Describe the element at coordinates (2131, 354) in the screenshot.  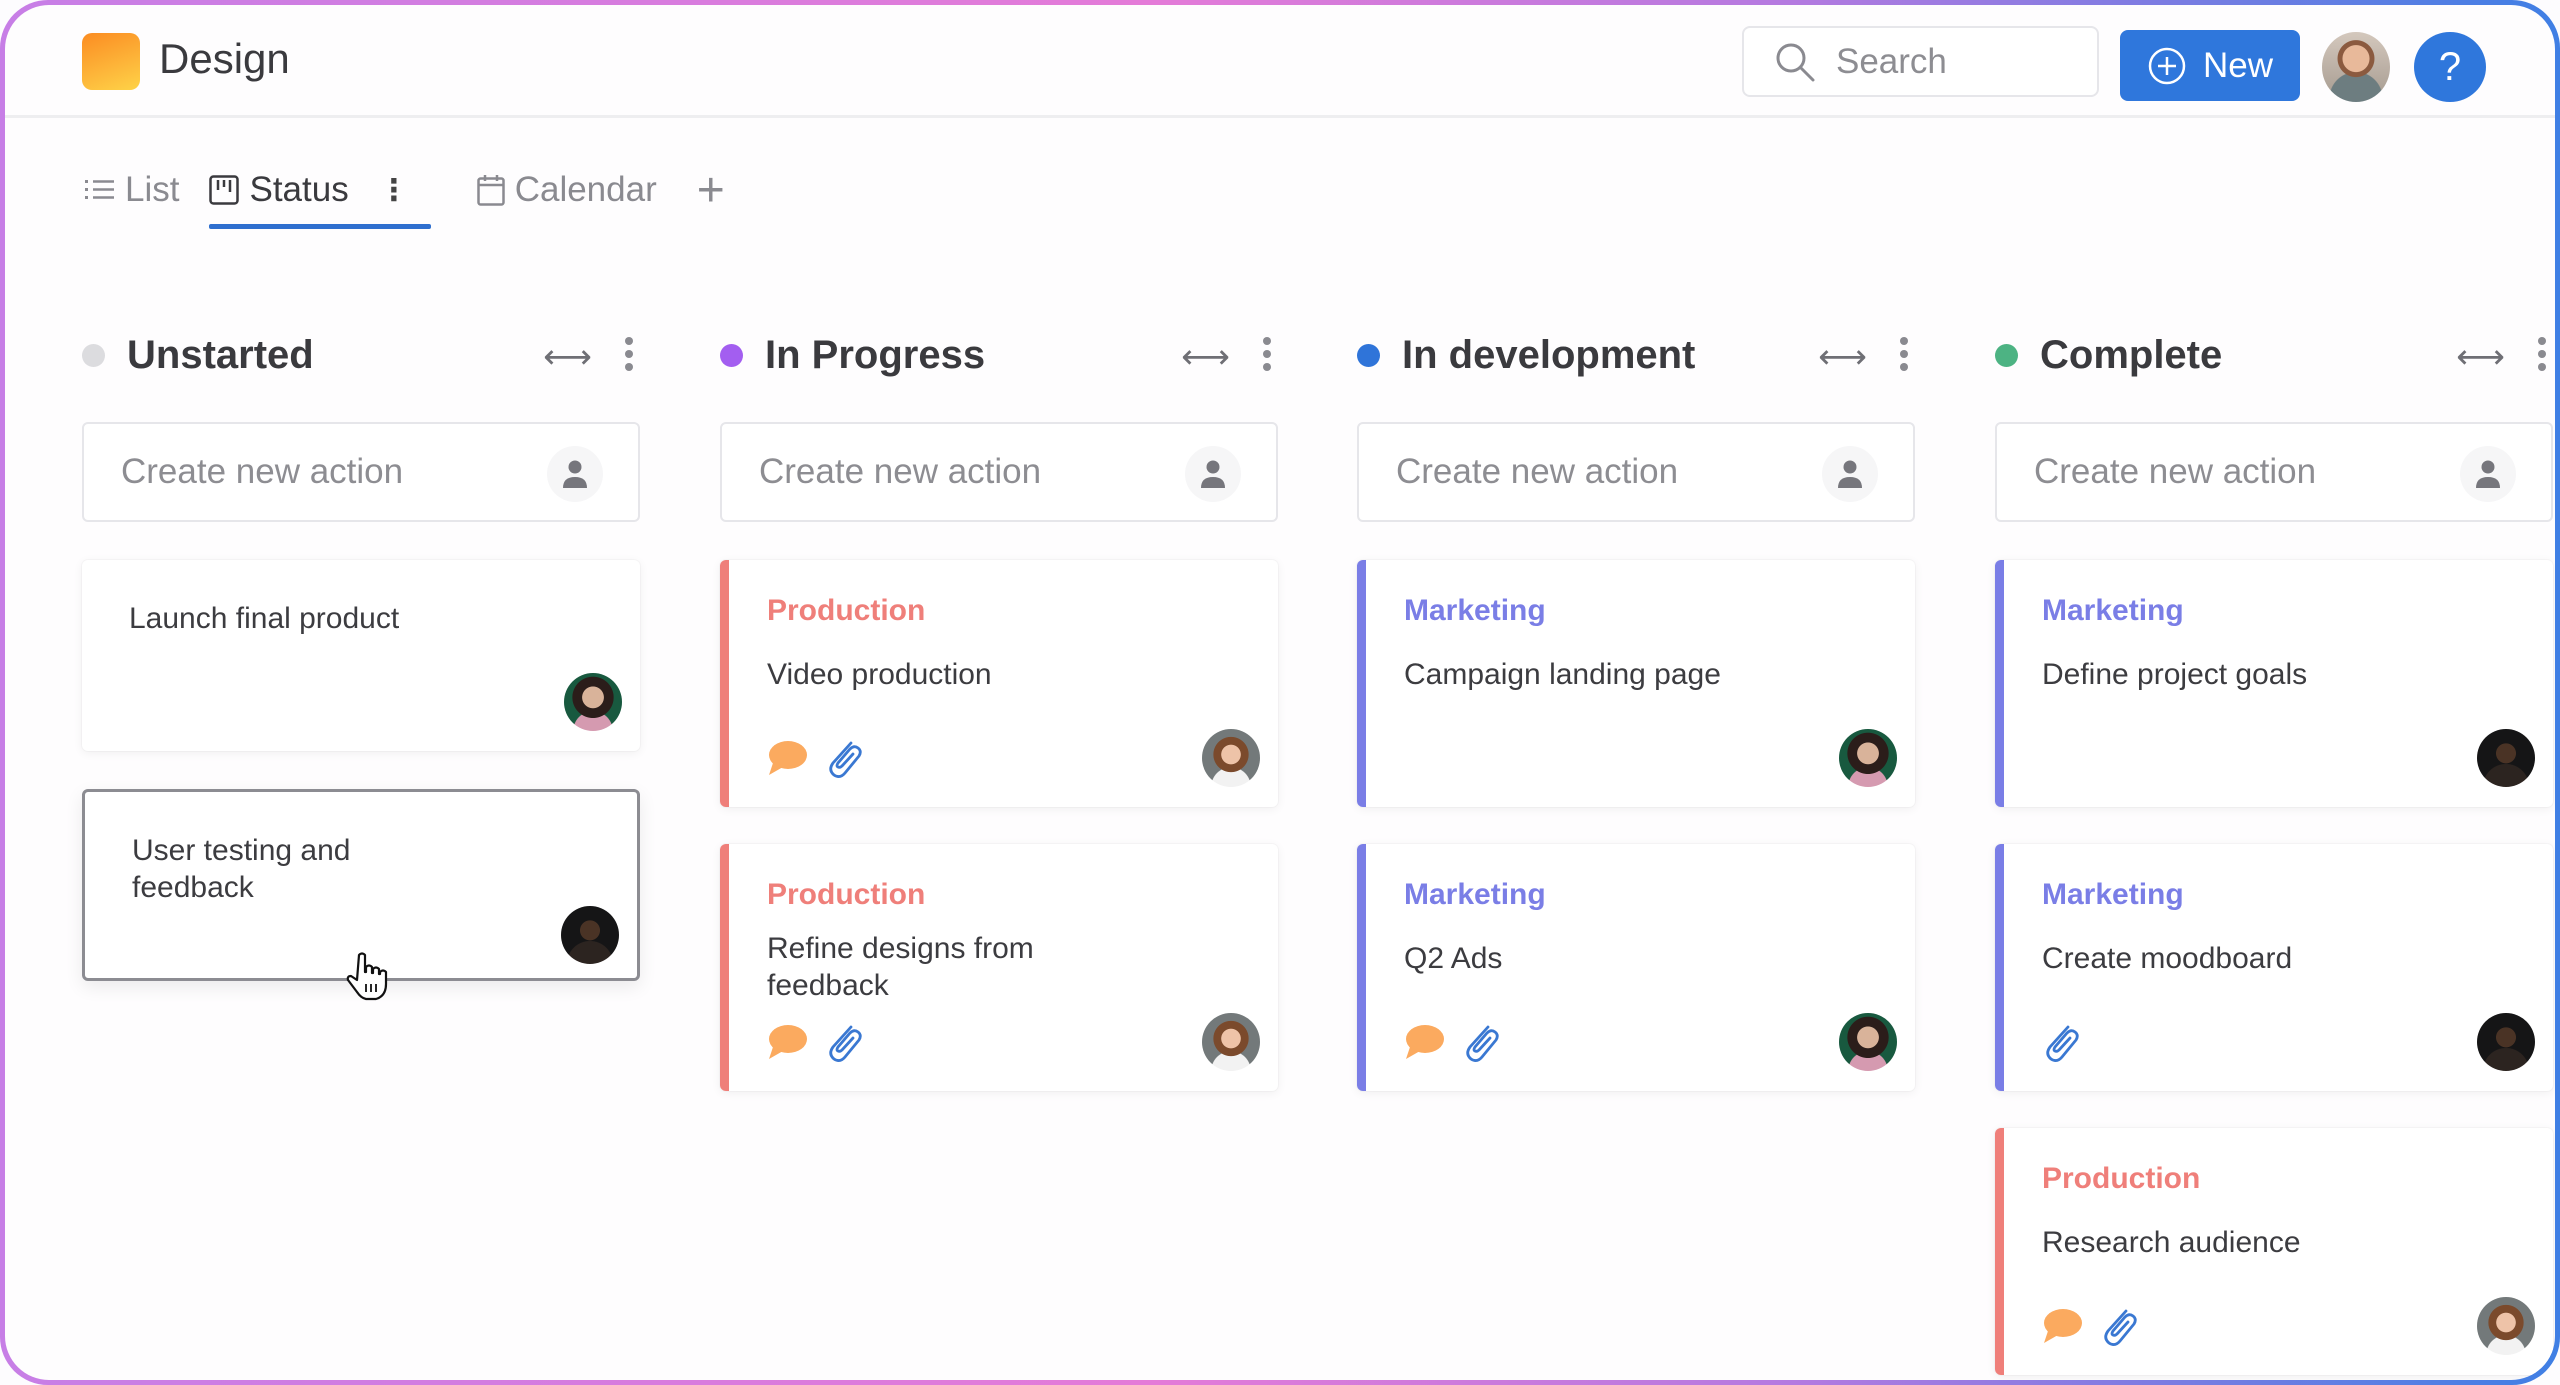
I see `column-title: Complete` at that location.